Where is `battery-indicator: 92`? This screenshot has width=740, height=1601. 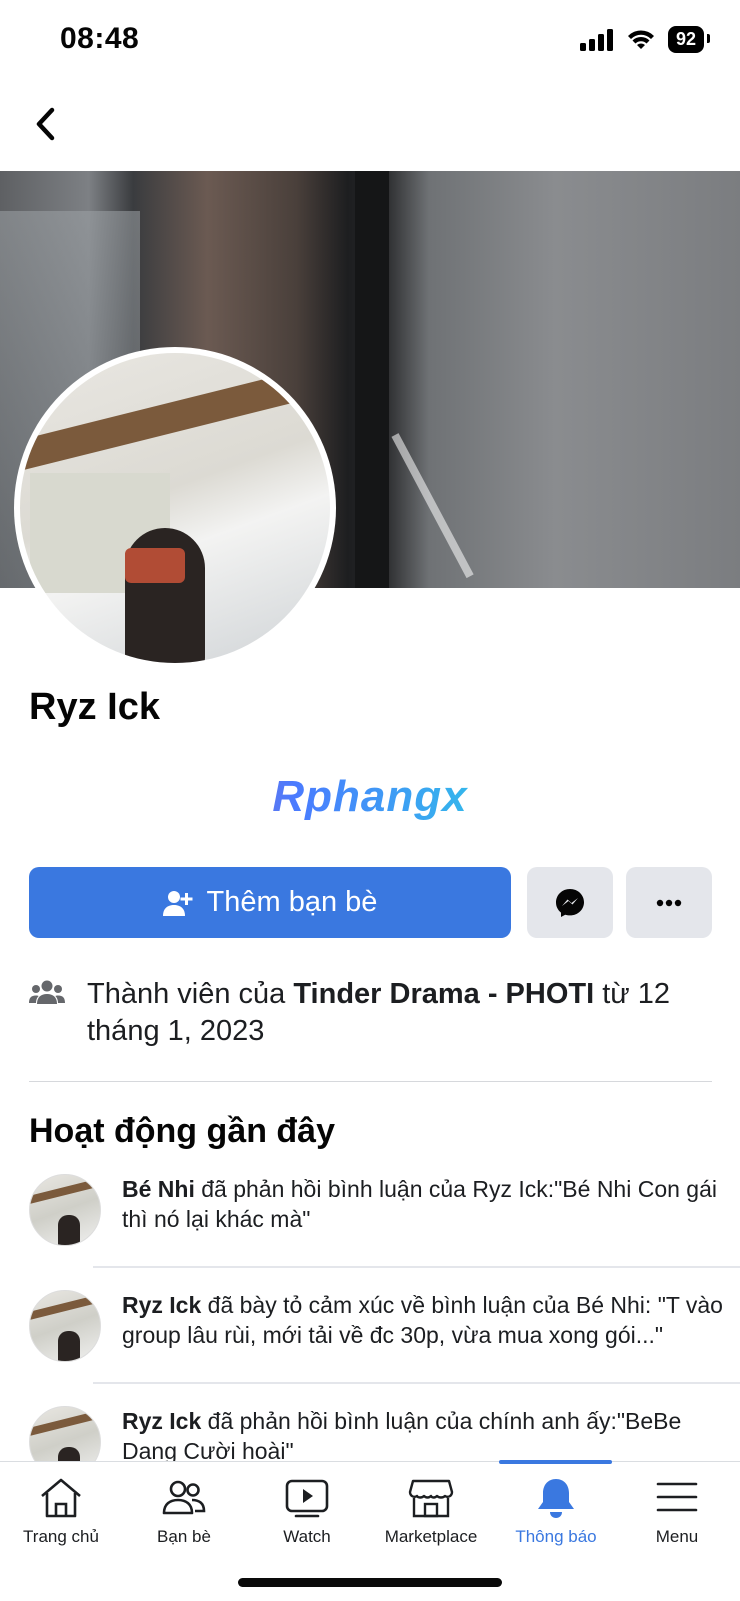
battery-indicator: 92 is located at coordinates (689, 39).